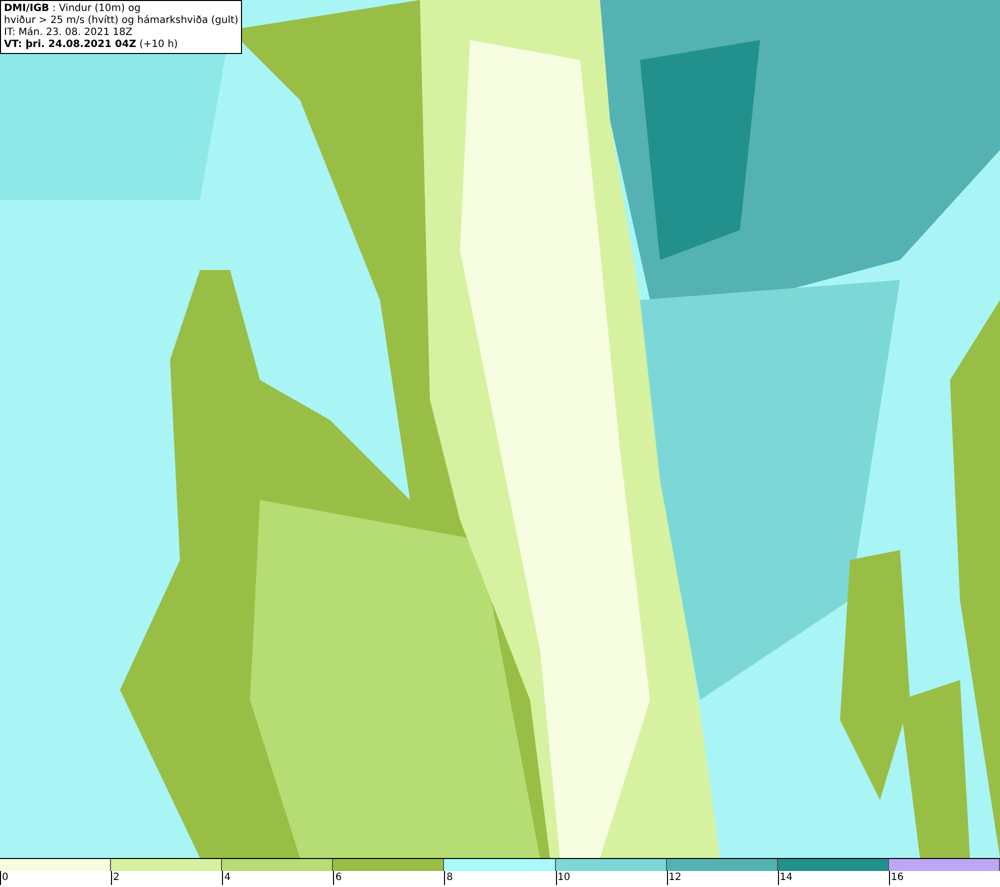 The width and height of the screenshot is (1000, 887). Describe the element at coordinates (121, 21) in the screenshot. I see `info-text: hviður > 25 m/s (hvítt) og hámarkshviða (gult)` at that location.